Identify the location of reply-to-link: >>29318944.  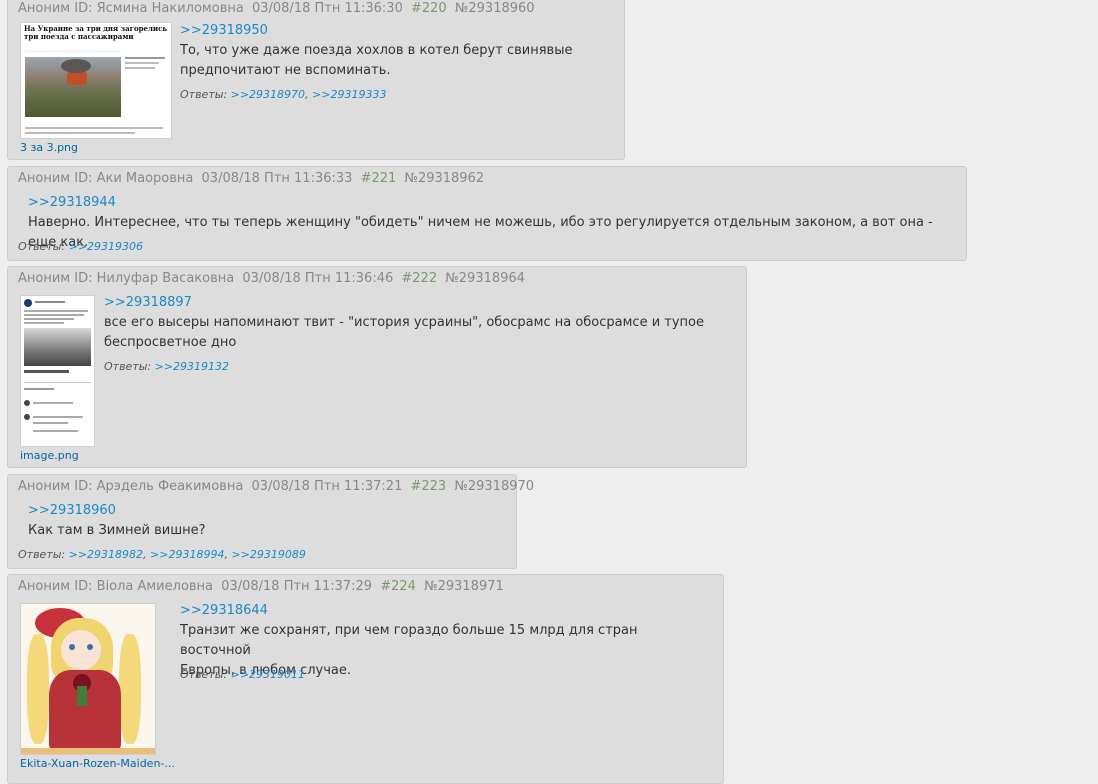
(72, 202).